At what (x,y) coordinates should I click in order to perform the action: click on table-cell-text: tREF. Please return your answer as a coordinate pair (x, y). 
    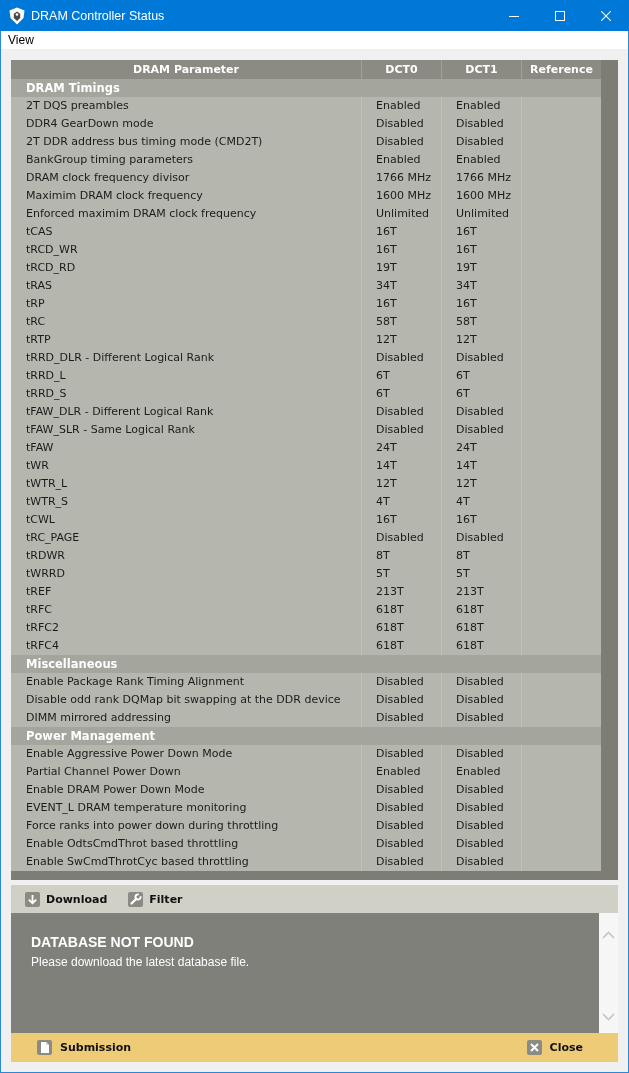
    Looking at the image, I should click on (39, 592).